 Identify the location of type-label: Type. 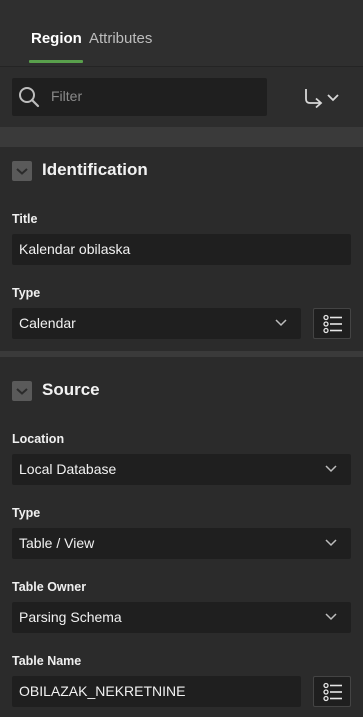
(26, 293).